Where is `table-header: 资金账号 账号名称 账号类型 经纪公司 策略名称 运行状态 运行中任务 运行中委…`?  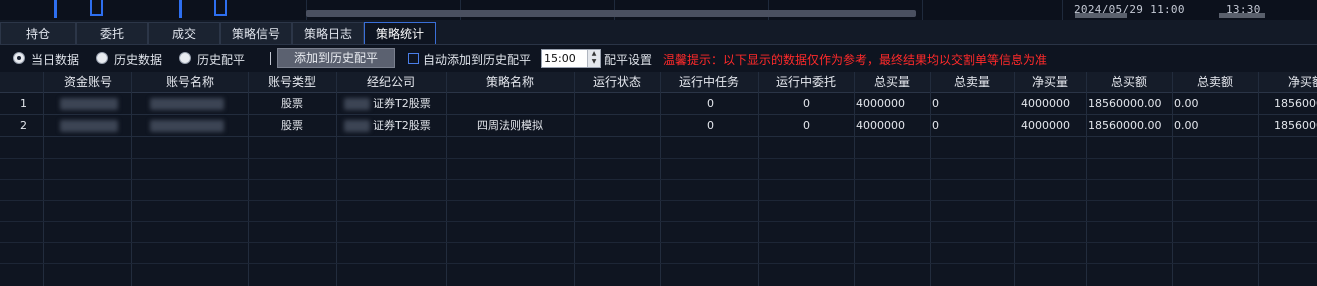 table-header: 资金账号 账号名称 账号类型 经纪公司 策略名称 运行状态 运行中任务 运行中委… is located at coordinates (658, 82).